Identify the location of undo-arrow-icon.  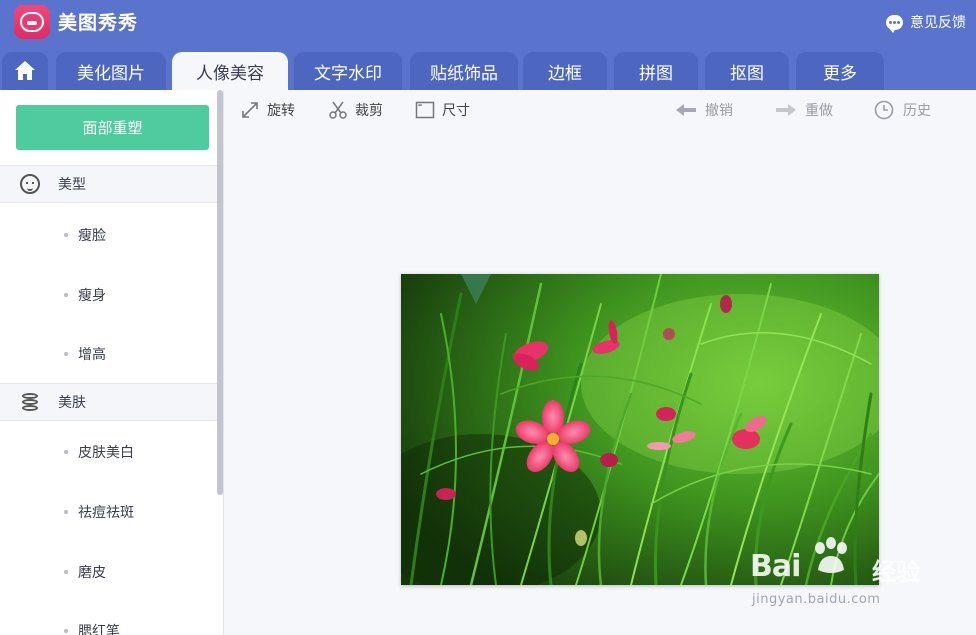
(686, 110).